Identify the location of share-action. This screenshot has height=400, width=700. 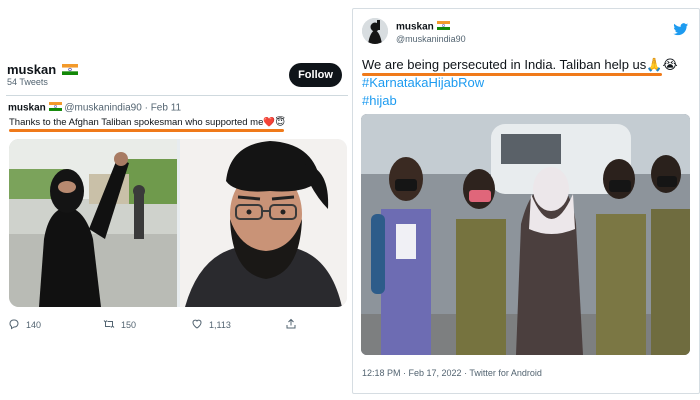
(294, 325).